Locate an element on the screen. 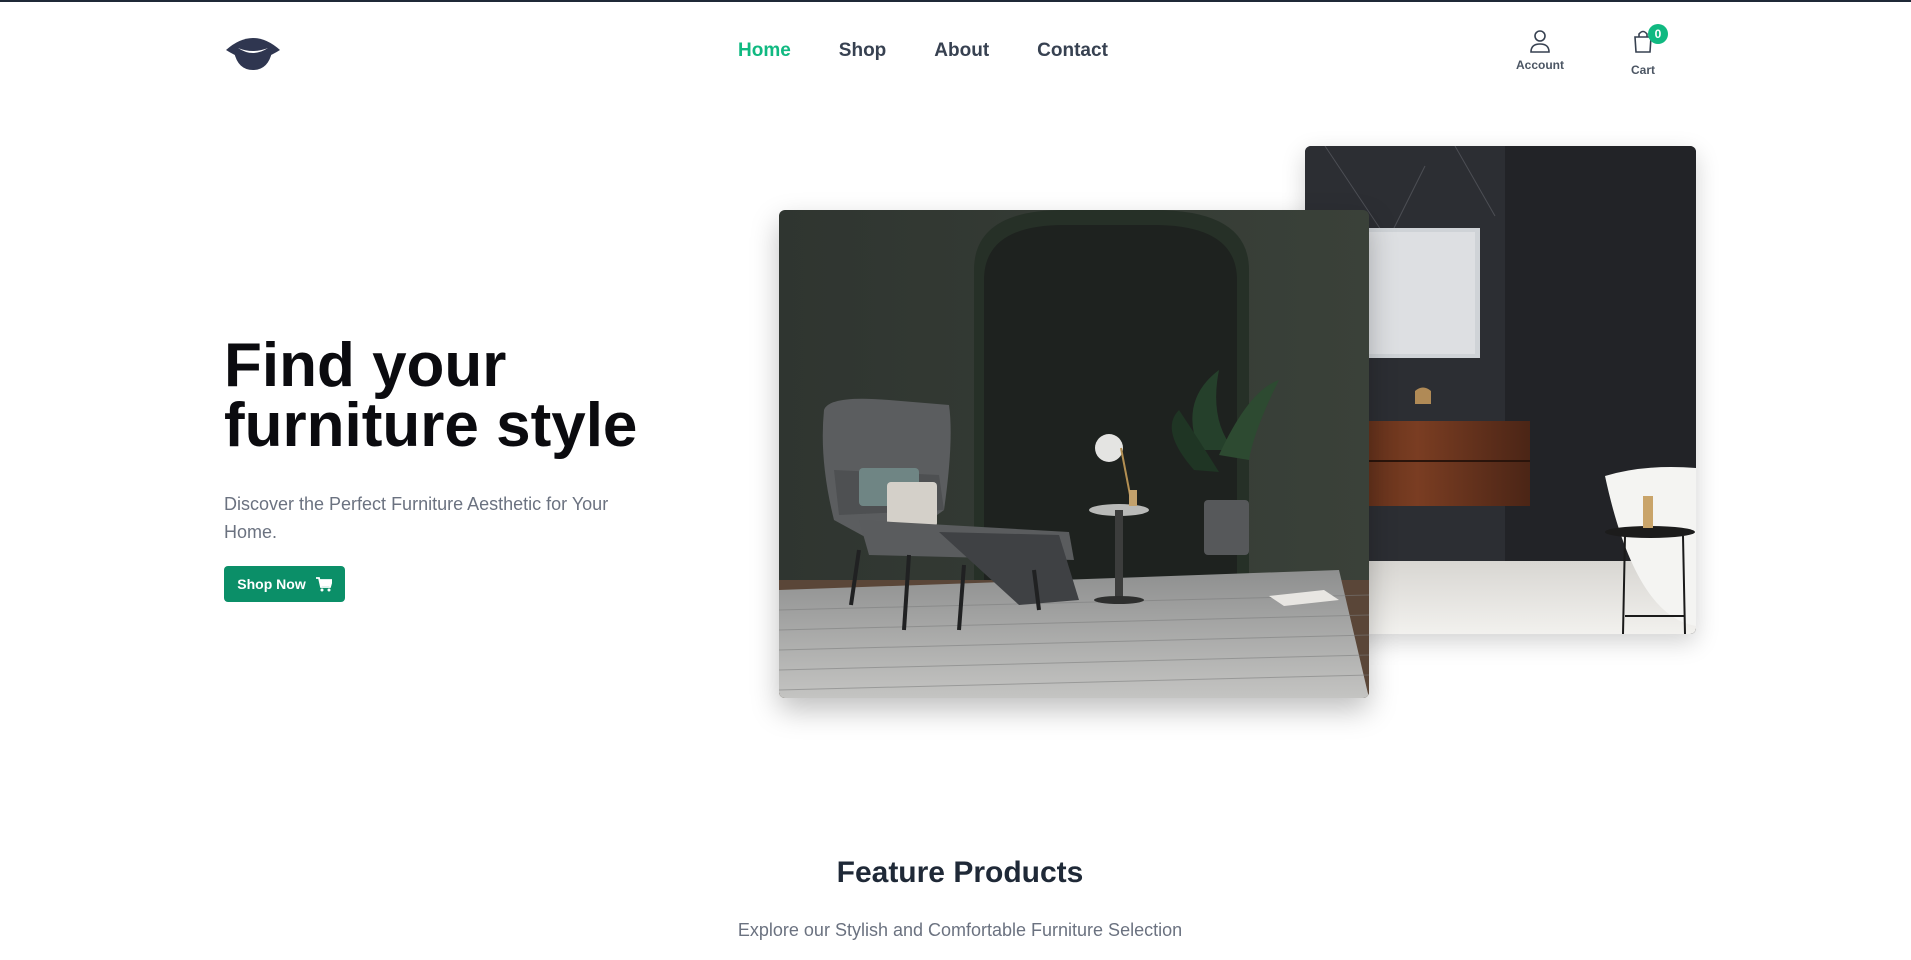 The image size is (1911, 960). cart-icon is located at coordinates (323, 583).